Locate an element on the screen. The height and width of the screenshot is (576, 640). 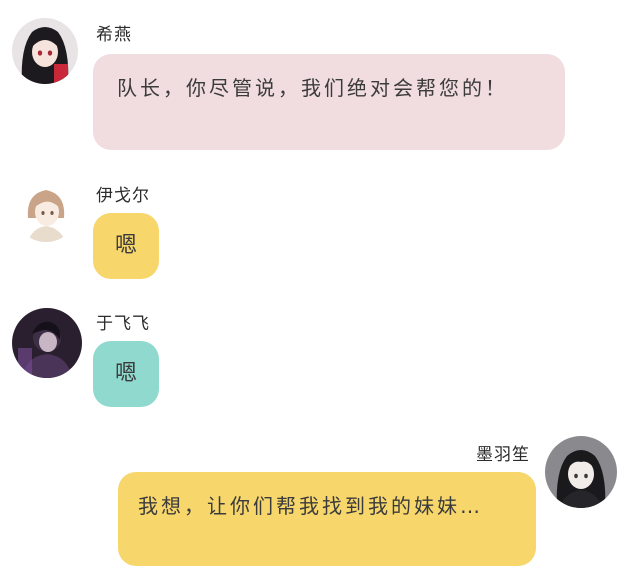
avatar-xiyan is located at coordinates (45, 51).